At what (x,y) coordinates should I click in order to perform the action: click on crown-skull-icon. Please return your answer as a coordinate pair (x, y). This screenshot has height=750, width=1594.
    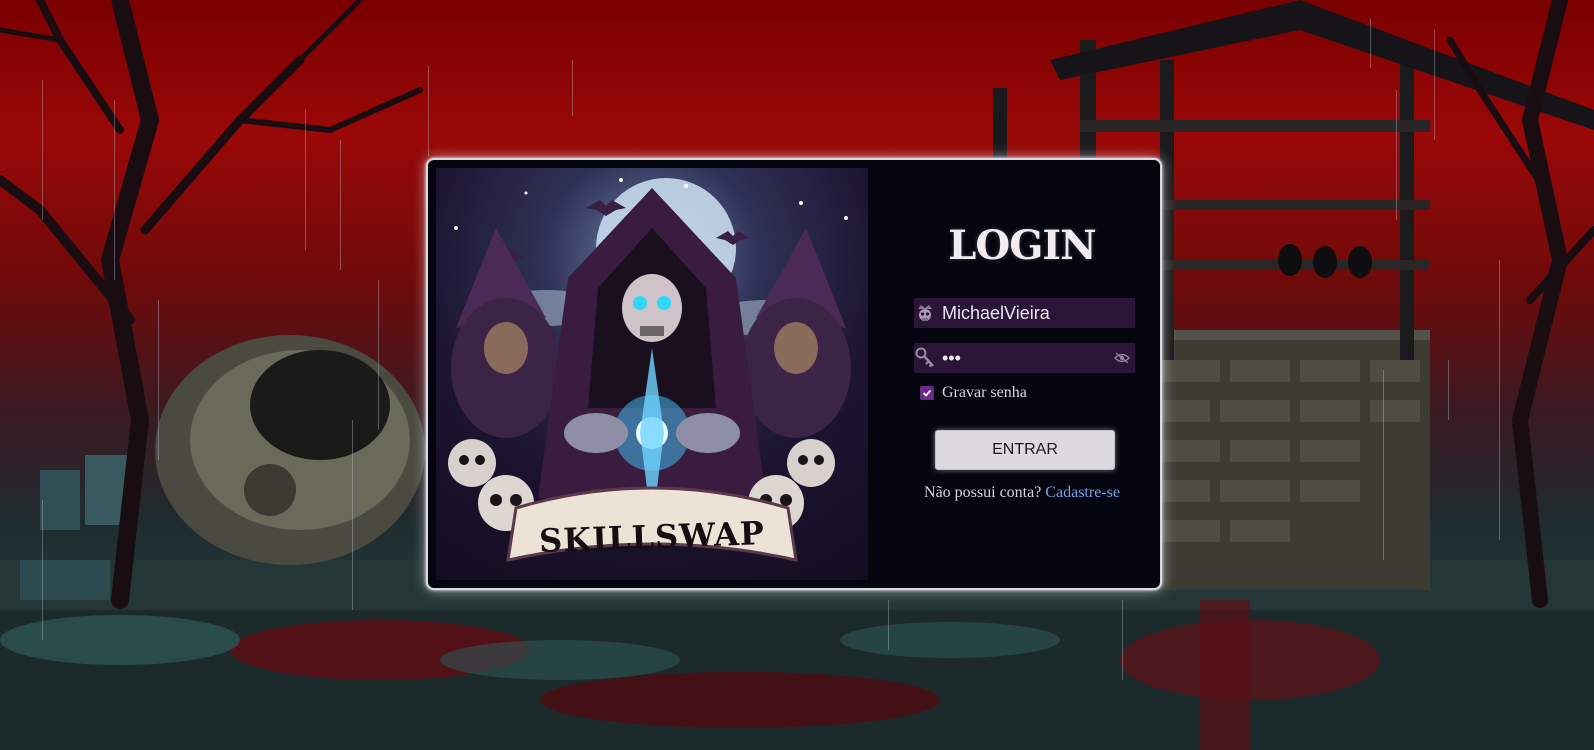
    Looking at the image, I should click on (925, 313).